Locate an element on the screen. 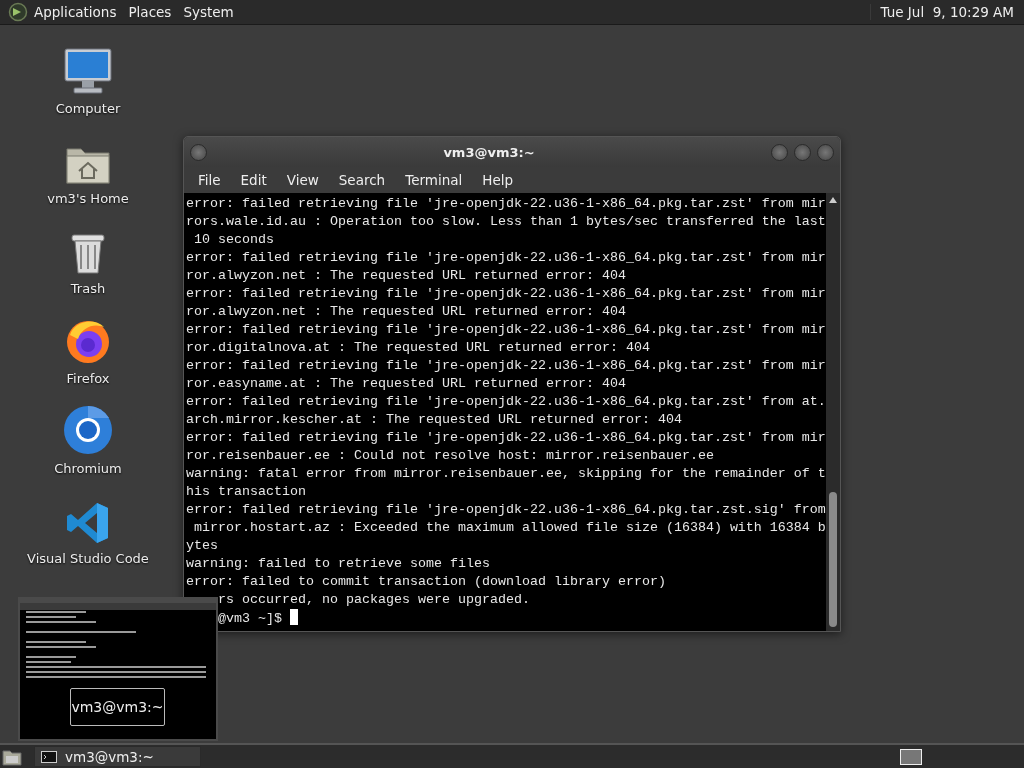 This screenshot has width=1024, height=768. ribbon-logo-icon is located at coordinates (88, 523).